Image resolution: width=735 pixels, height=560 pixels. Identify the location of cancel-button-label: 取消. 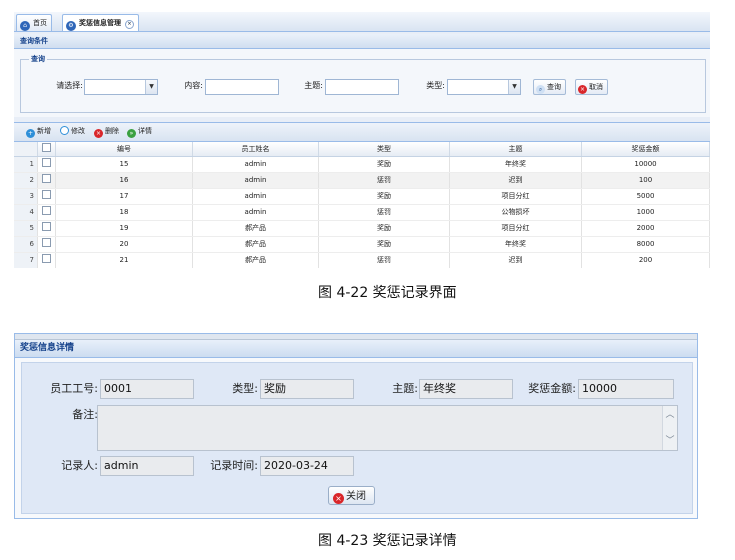
(596, 87).